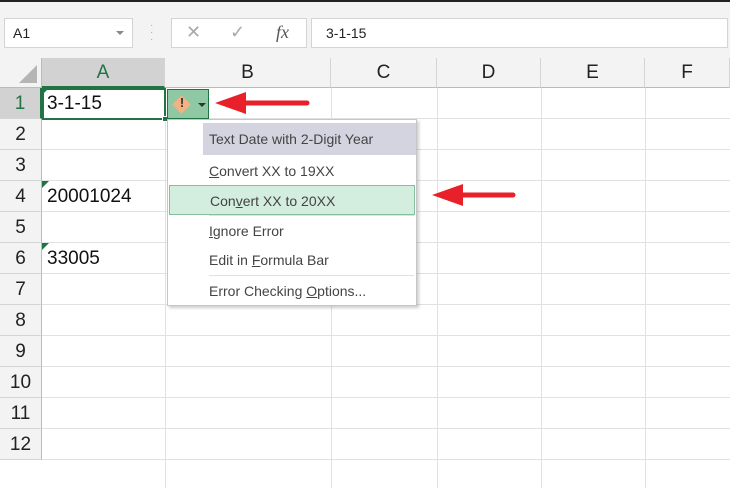 The height and width of the screenshot is (488, 730). Describe the element at coordinates (384, 73) in the screenshot. I see `column-header-c: C` at that location.